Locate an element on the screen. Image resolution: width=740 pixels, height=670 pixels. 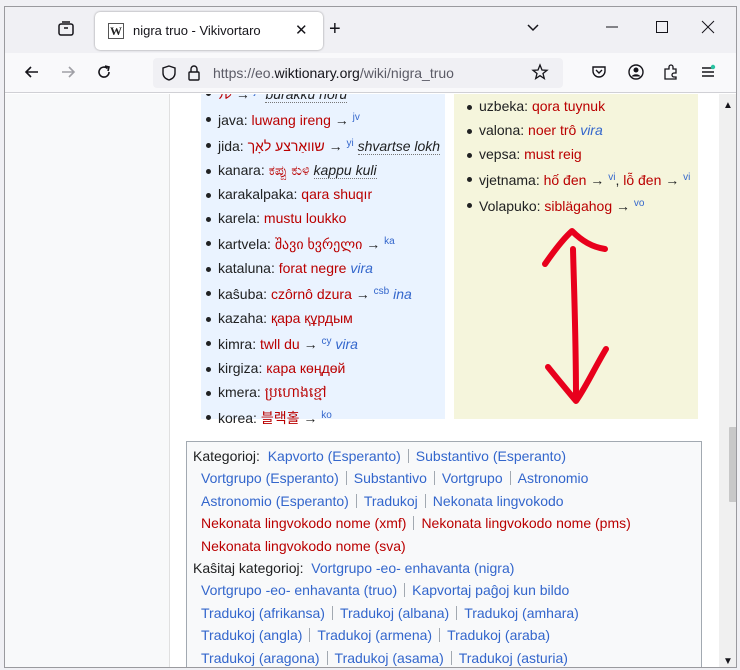
tab-title: nigra truo - Vikivortaro is located at coordinates (197, 30).